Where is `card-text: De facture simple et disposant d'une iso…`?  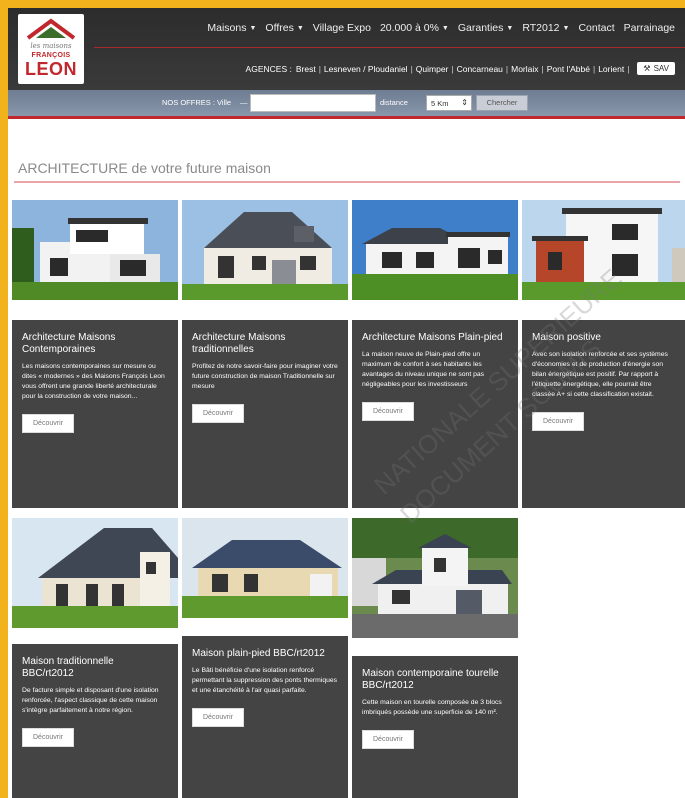
card-text: De facture simple et disposant d'une iso… is located at coordinates (90, 700).